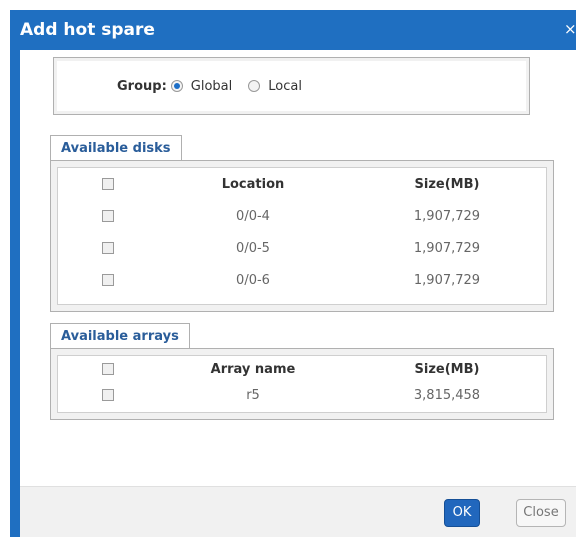 Image resolution: width=576 pixels, height=537 pixels. I want to click on array-checkbox, so click(108, 395).